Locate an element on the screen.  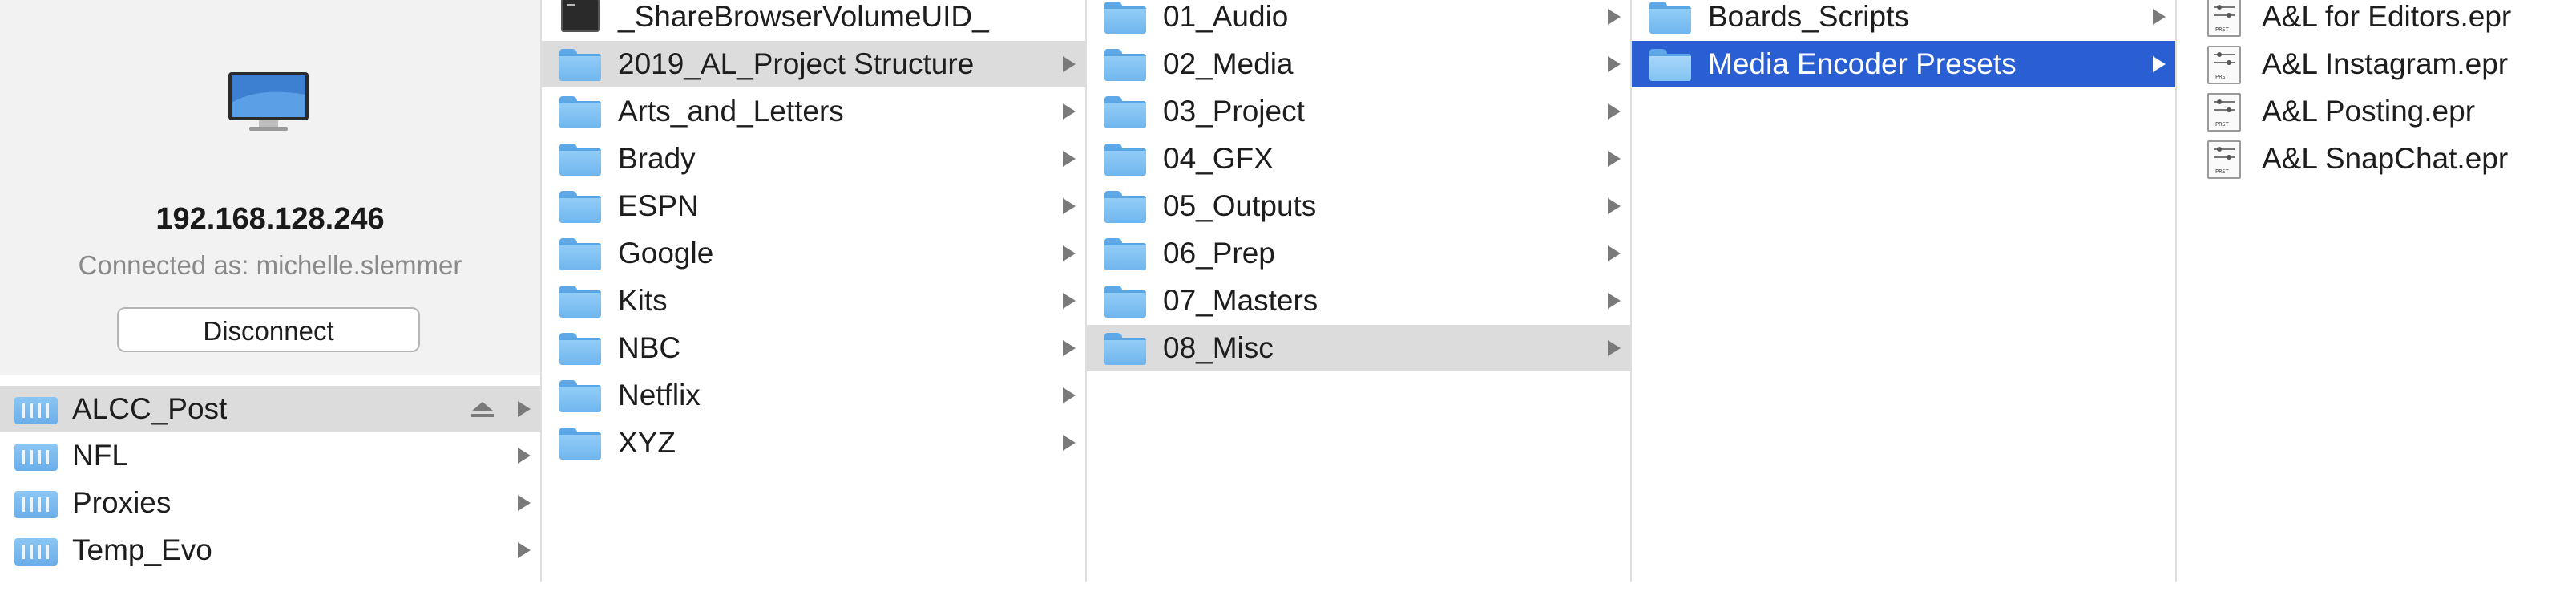
list-item: 2019_AL_Project Structure is located at coordinates (814, 64).